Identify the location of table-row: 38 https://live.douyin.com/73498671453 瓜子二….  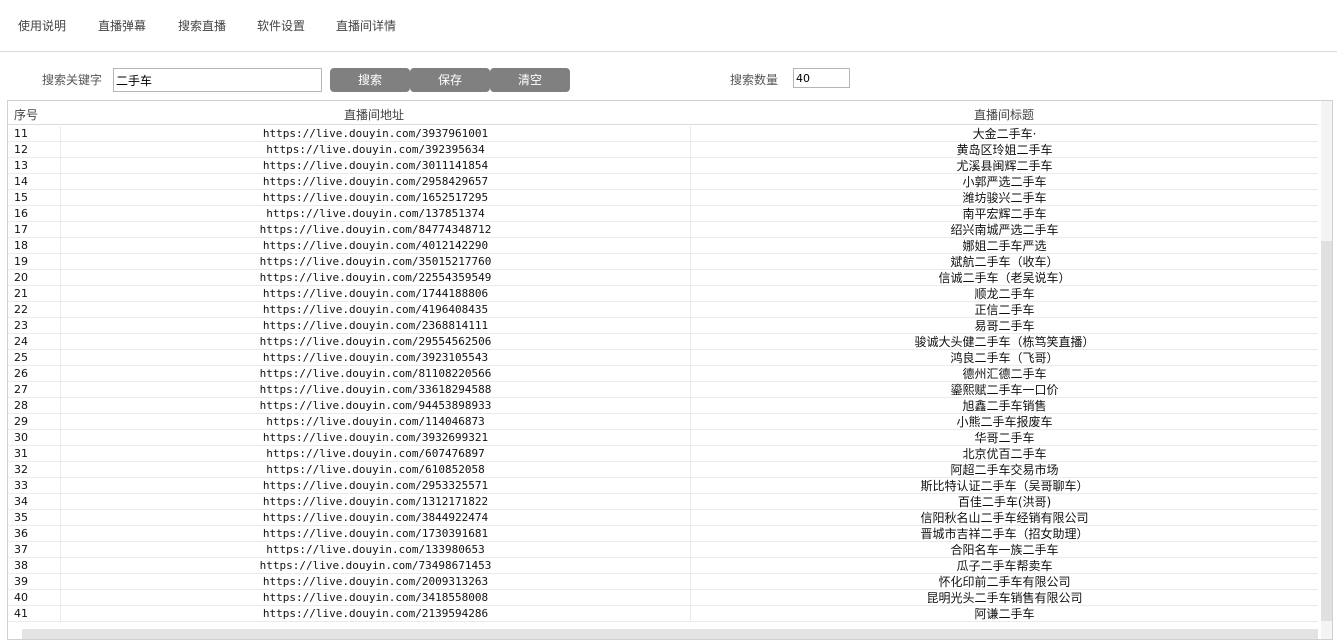
(663, 566).